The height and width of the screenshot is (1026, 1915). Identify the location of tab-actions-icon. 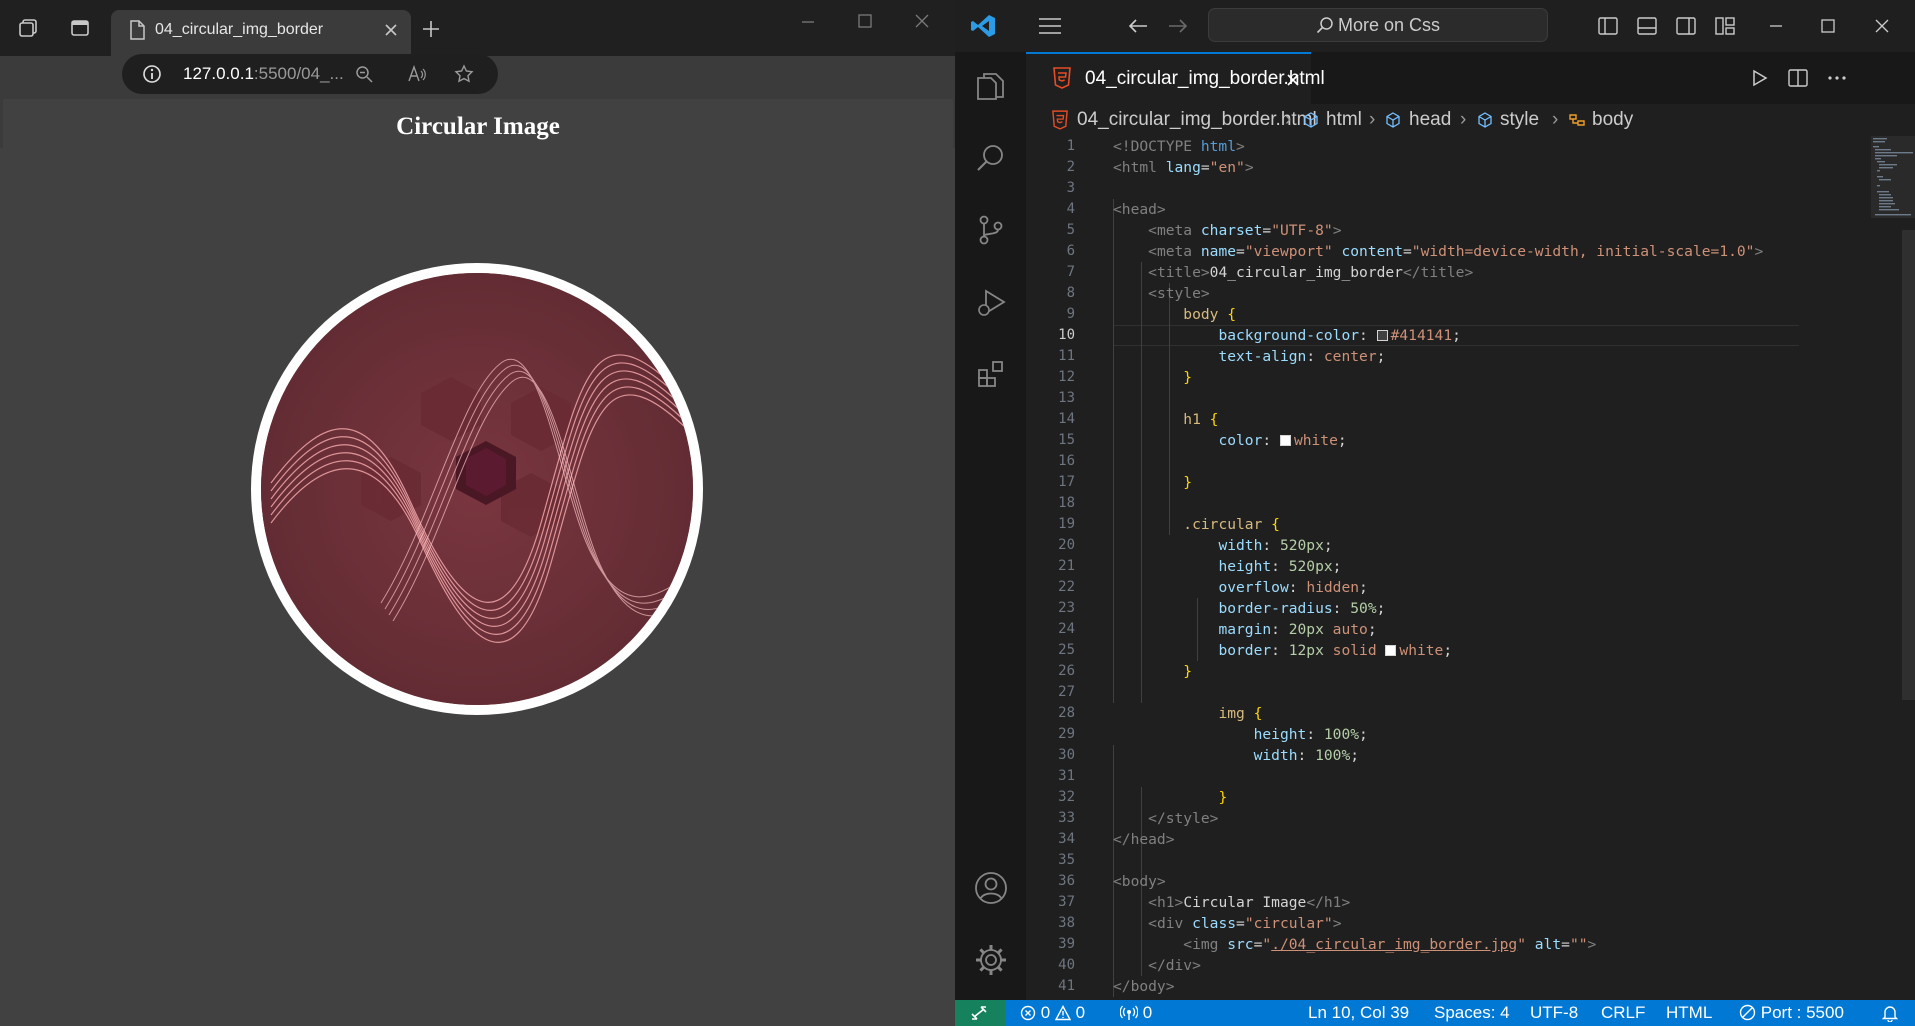
(80, 28).